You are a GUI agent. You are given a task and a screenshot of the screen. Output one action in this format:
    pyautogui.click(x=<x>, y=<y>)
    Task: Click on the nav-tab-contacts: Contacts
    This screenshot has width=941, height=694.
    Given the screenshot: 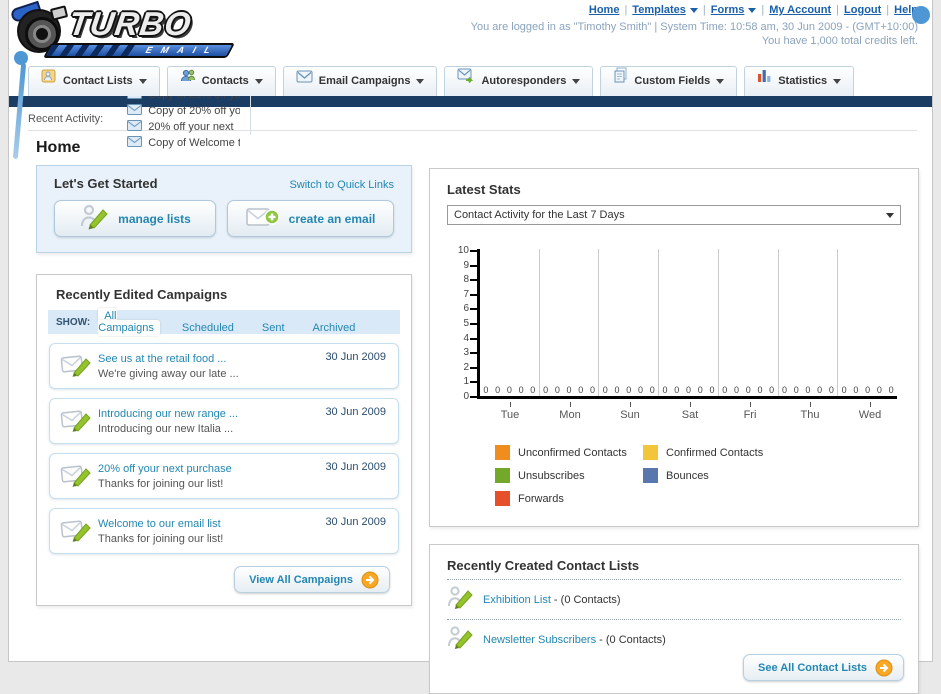 What is the action you would take?
    pyautogui.click(x=221, y=81)
    